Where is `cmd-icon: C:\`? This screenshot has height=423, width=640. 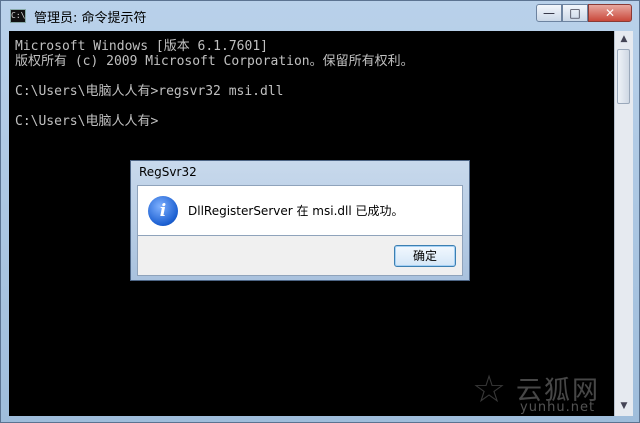 cmd-icon: C:\ is located at coordinates (18, 16).